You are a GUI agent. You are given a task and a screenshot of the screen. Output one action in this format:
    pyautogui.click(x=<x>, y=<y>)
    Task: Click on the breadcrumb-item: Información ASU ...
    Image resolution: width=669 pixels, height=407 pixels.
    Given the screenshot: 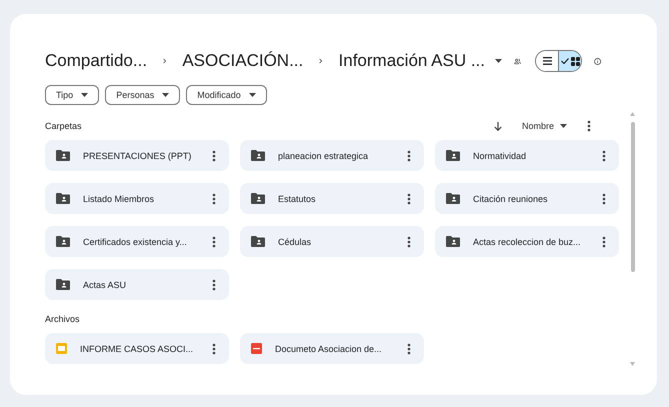 What is the action you would take?
    pyautogui.click(x=411, y=61)
    